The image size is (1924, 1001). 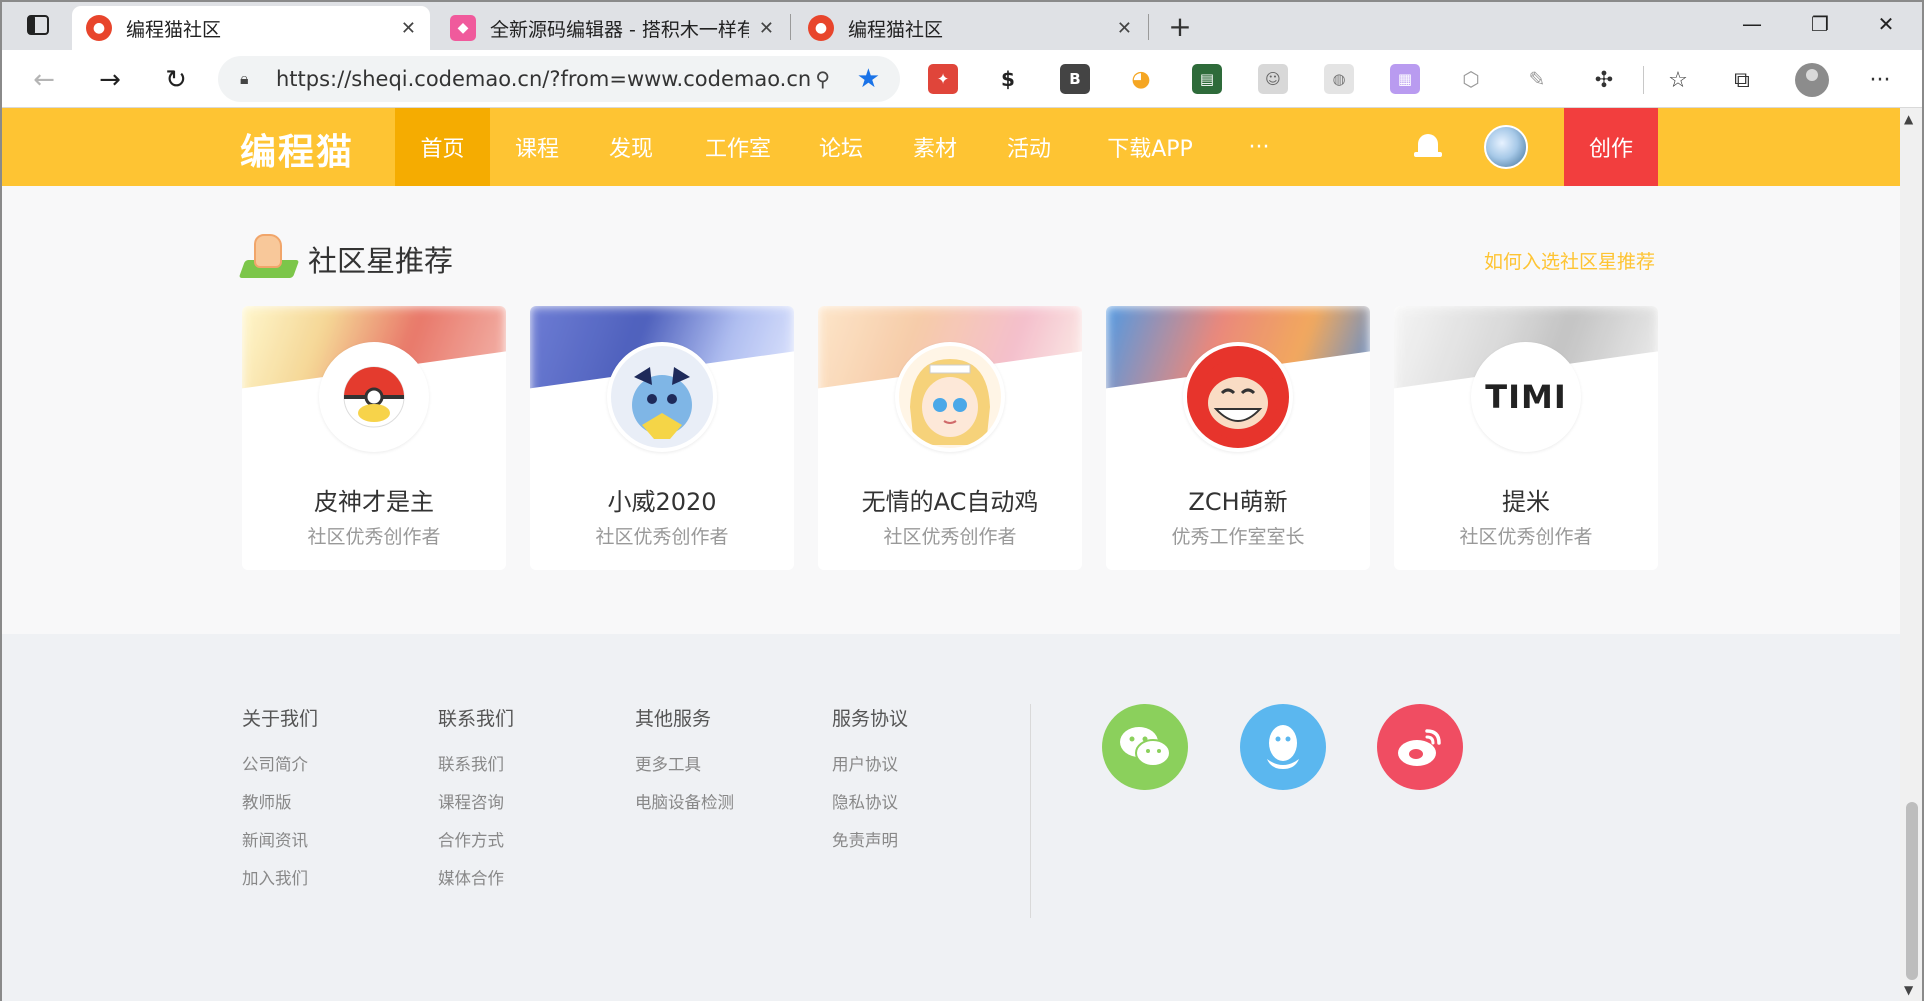 What do you see at coordinates (1030, 811) in the screenshot?
I see `footer-divider` at bounding box center [1030, 811].